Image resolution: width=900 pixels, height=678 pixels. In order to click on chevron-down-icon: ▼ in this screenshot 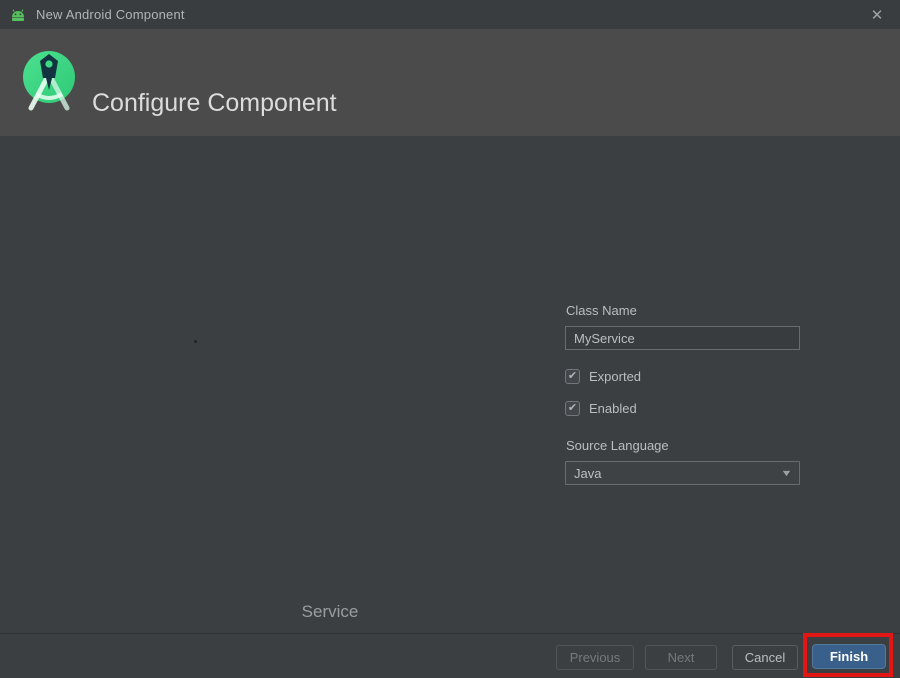, I will do `click(786, 473)`.